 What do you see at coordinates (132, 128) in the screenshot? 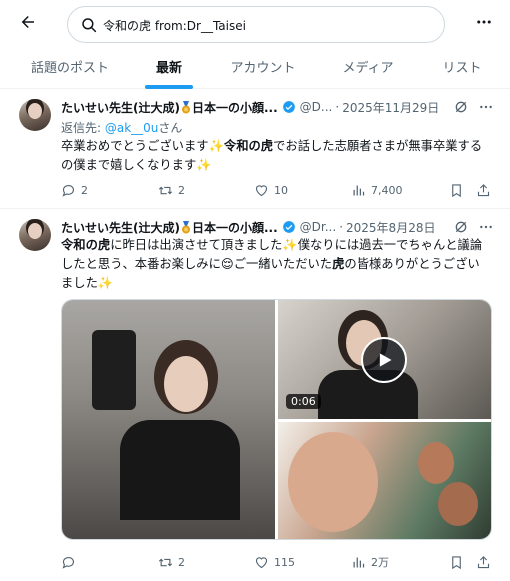
I see `mention-link: @ak__0u` at bounding box center [132, 128].